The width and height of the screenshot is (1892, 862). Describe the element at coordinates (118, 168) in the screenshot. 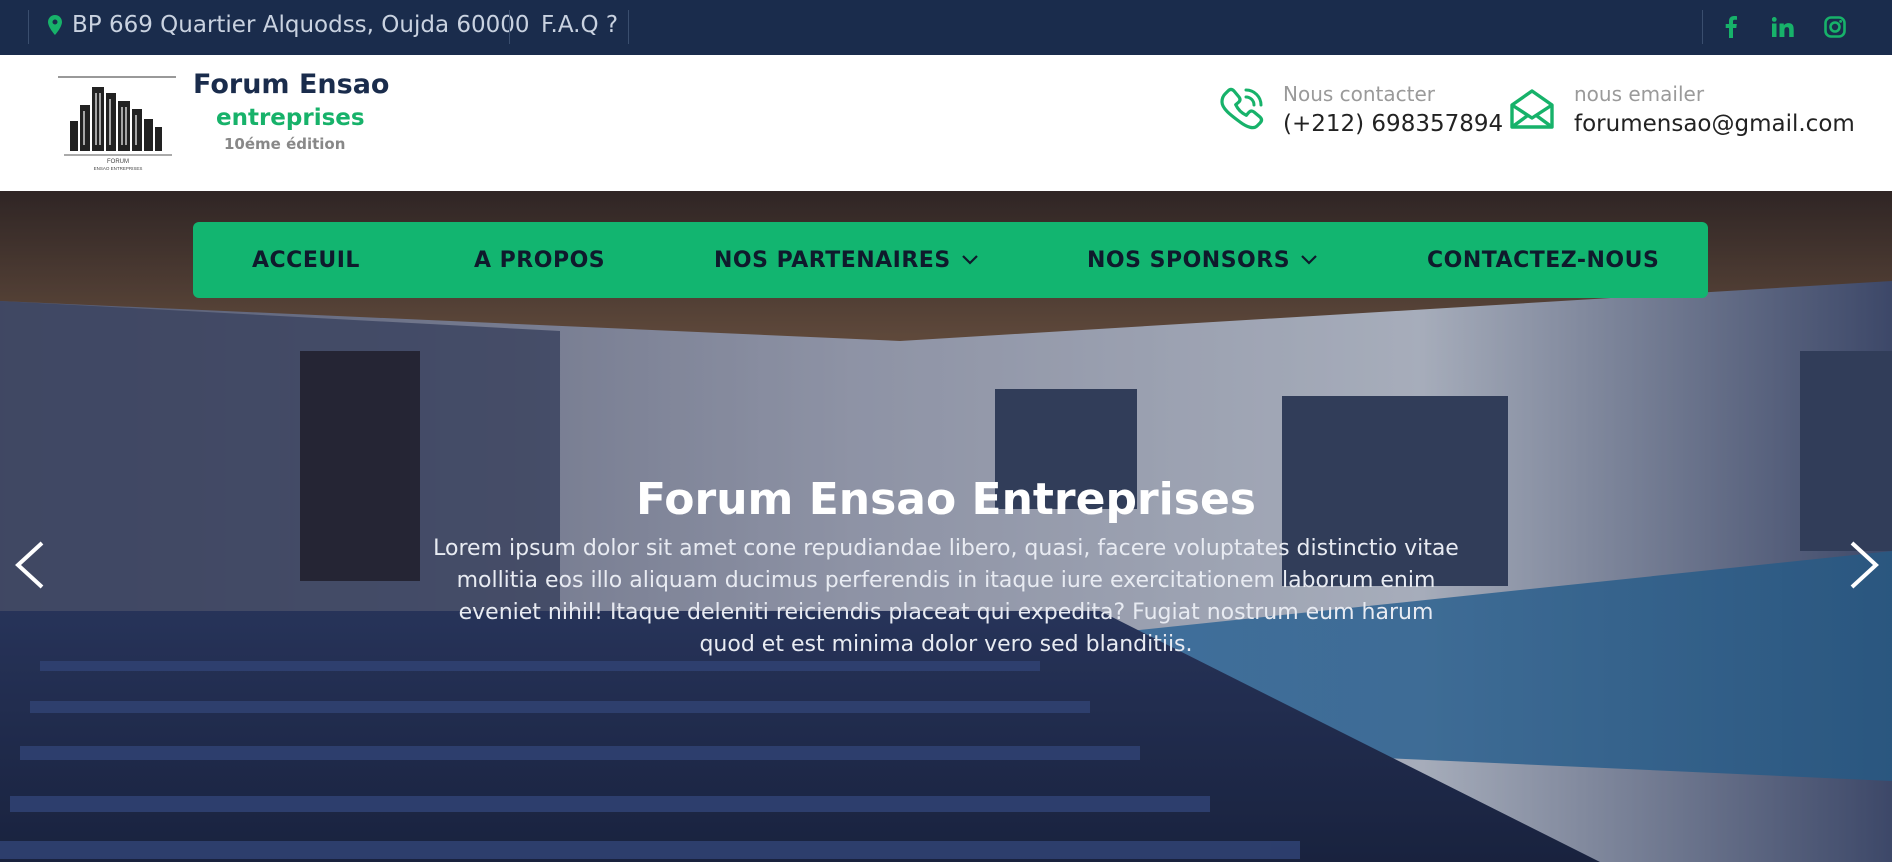

I see `logo-text: ENSAO ENTREPRISES` at that location.